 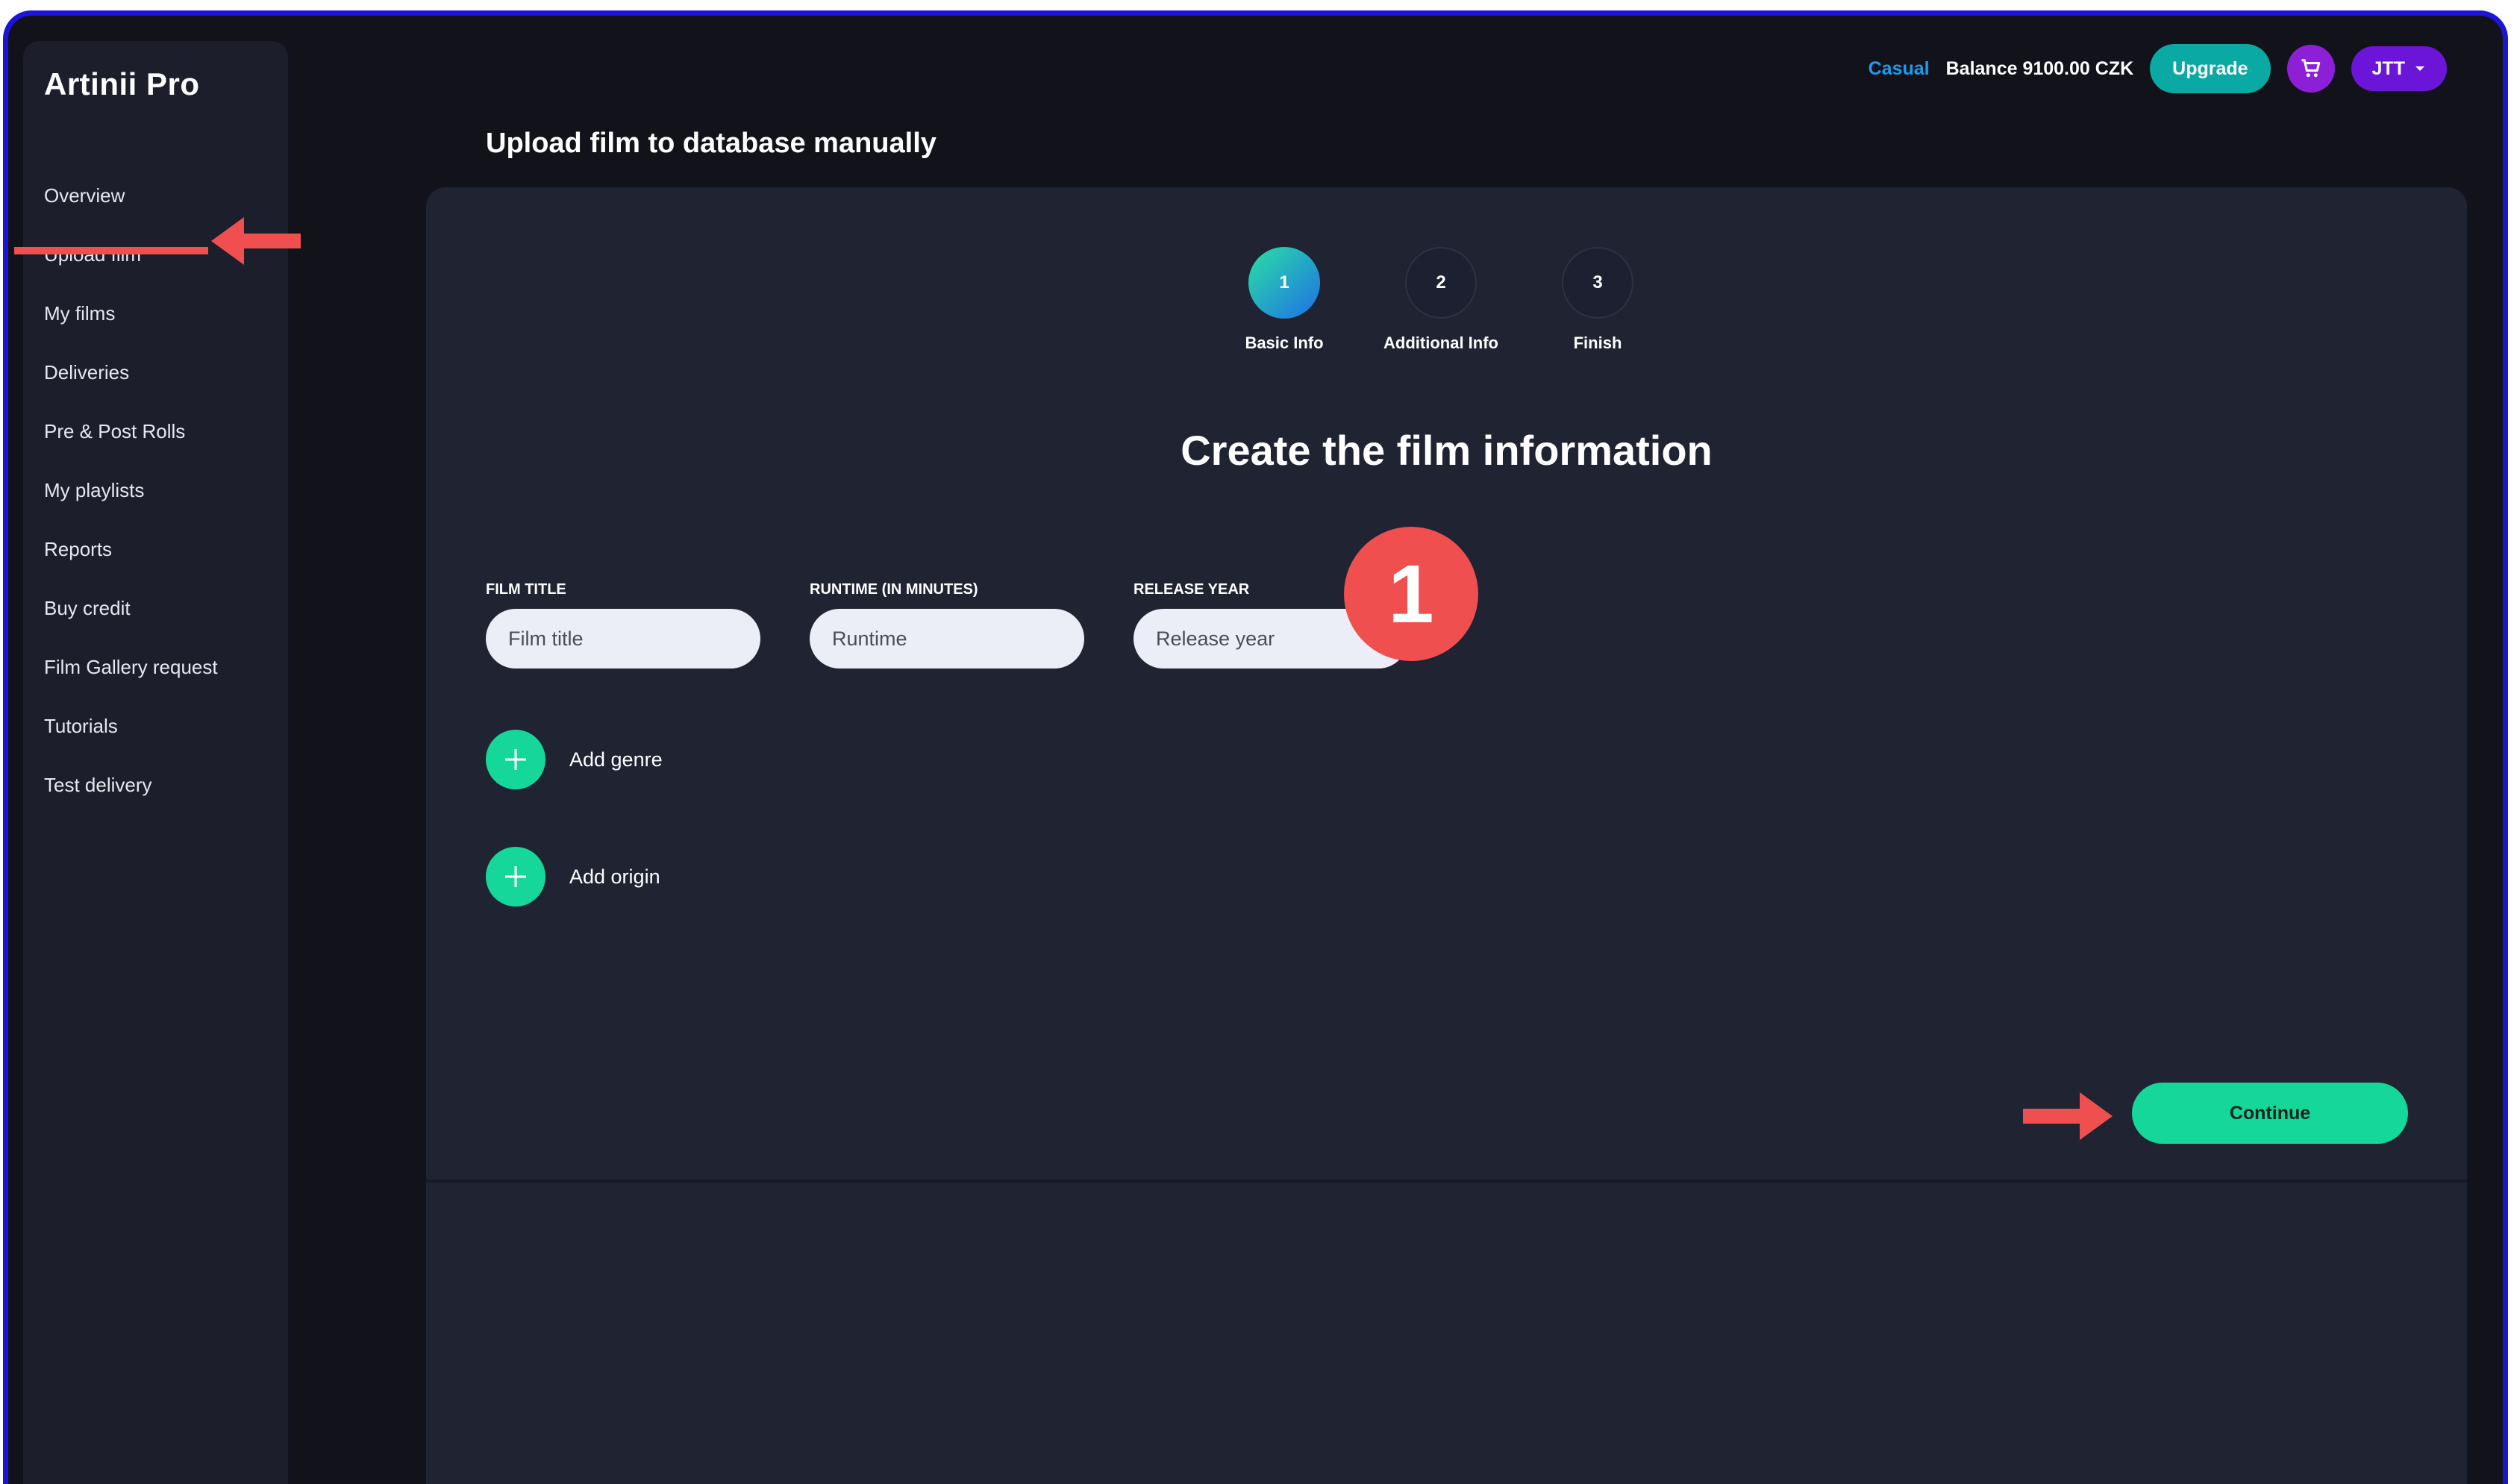 I want to click on step-number: 3, so click(x=1597, y=283).